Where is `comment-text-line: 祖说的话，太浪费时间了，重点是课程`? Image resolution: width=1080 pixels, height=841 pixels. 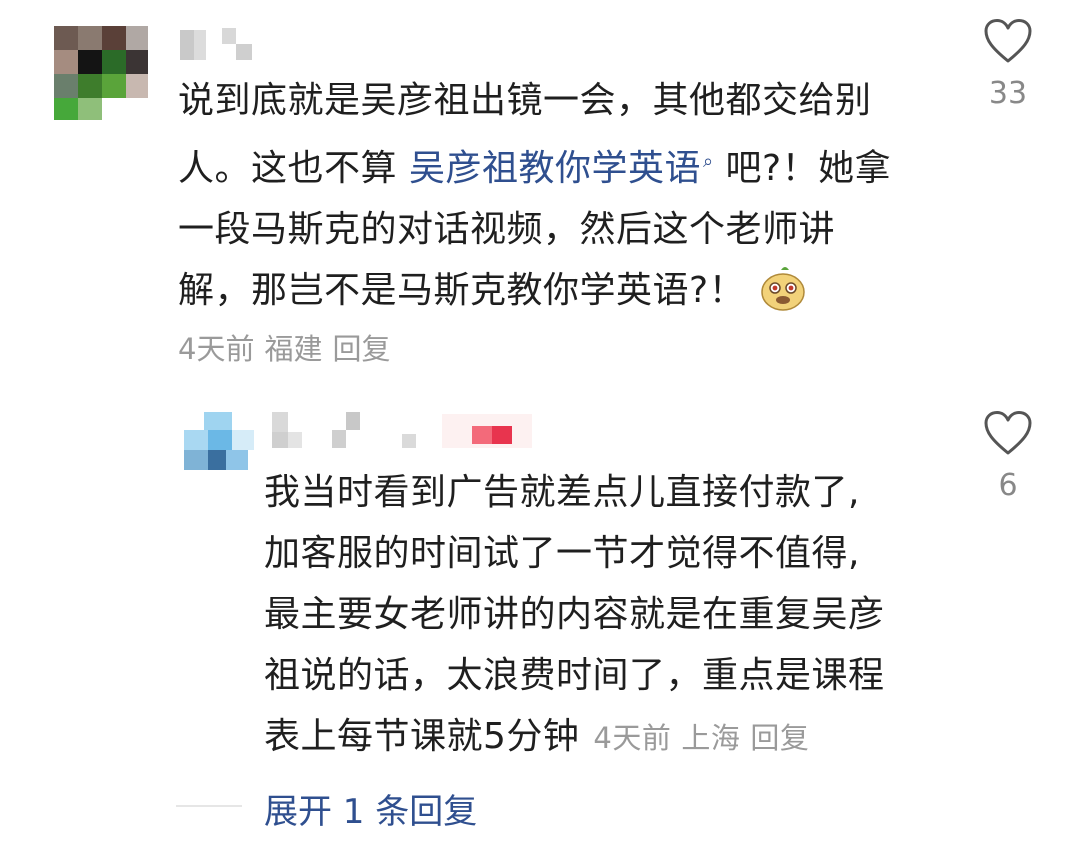
comment-text-line: 祖说的话，太浪费时间了，重点是课程 is located at coordinates (574, 675).